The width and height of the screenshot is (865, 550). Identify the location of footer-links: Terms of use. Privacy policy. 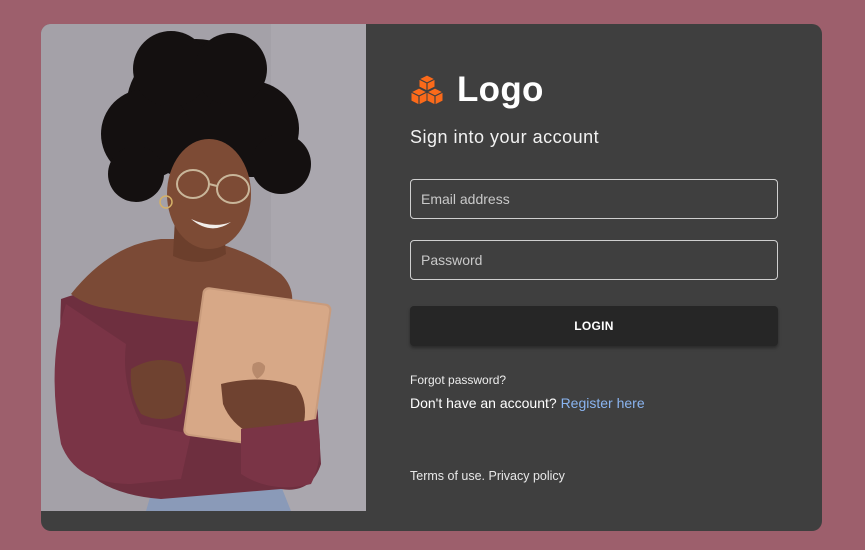
(487, 476).